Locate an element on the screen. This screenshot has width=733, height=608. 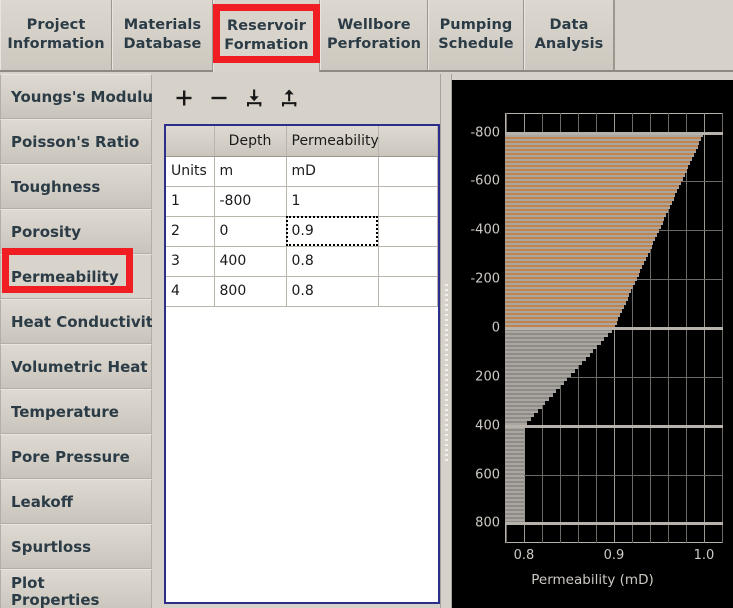
tab-project-information: Project Information is located at coordinates (56, 35).